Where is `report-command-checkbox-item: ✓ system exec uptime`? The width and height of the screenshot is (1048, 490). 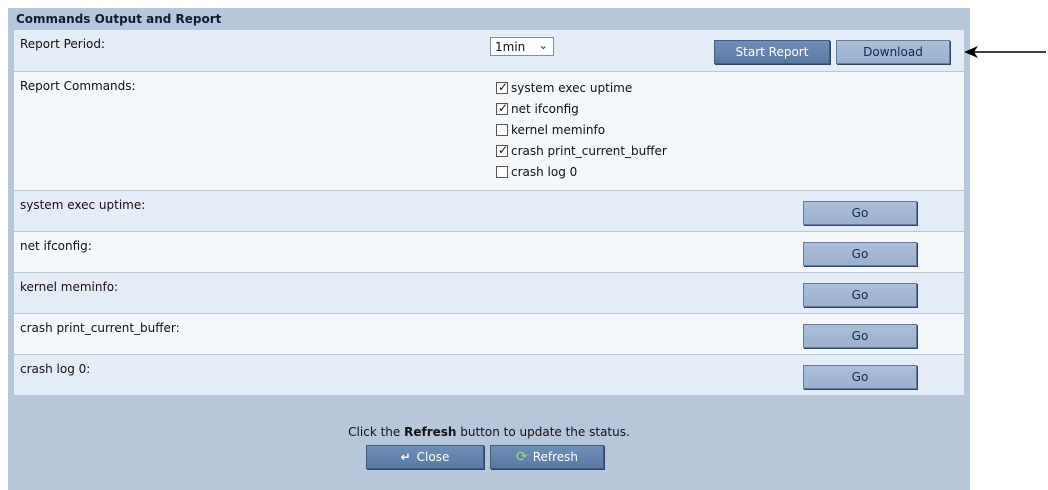 report-command-checkbox-item: ✓ system exec uptime is located at coordinates (564, 87).